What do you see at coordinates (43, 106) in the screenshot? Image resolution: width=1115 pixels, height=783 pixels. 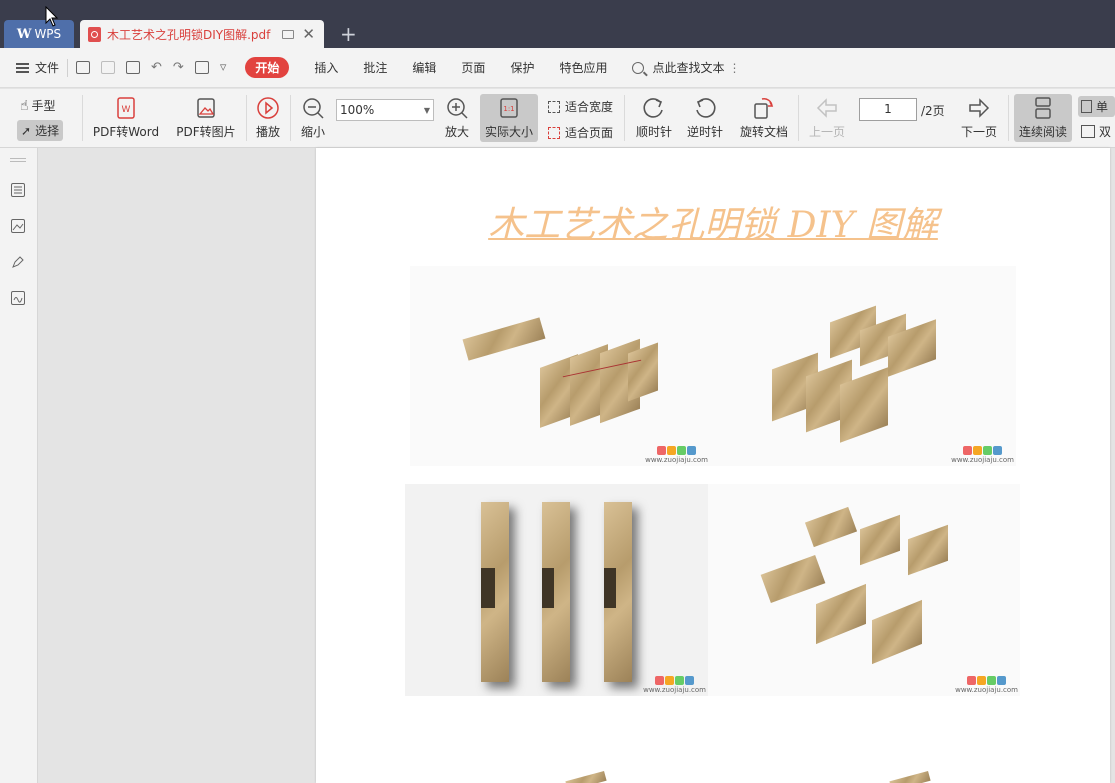 I see `hand-tool-label: 手型` at bounding box center [43, 106].